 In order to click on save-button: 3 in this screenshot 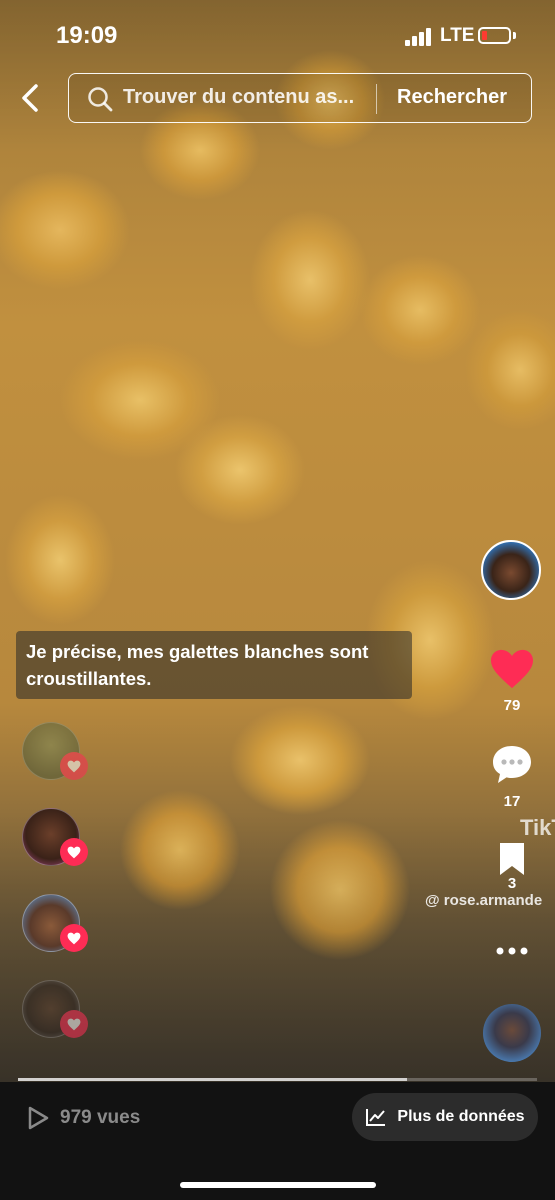, I will do `click(512, 866)`.